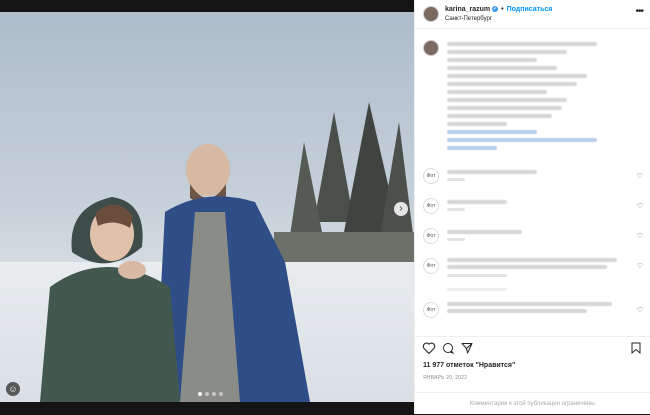 The height and width of the screenshot is (415, 650). Describe the element at coordinates (468, 19) in the screenshot. I see `post-location: Санкт-Петербург` at that location.